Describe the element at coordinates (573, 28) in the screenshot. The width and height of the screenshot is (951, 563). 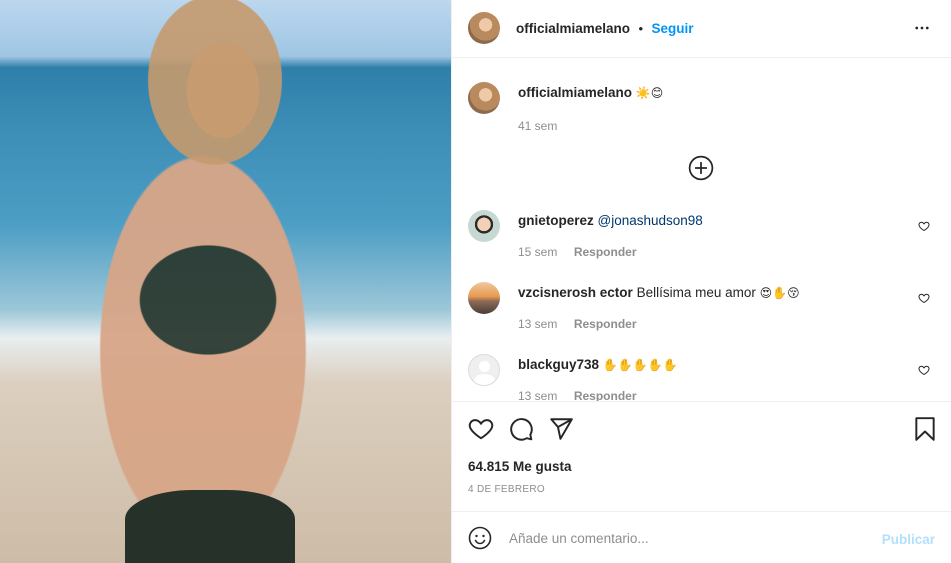
I see `owner-username: officialmiamelano` at that location.